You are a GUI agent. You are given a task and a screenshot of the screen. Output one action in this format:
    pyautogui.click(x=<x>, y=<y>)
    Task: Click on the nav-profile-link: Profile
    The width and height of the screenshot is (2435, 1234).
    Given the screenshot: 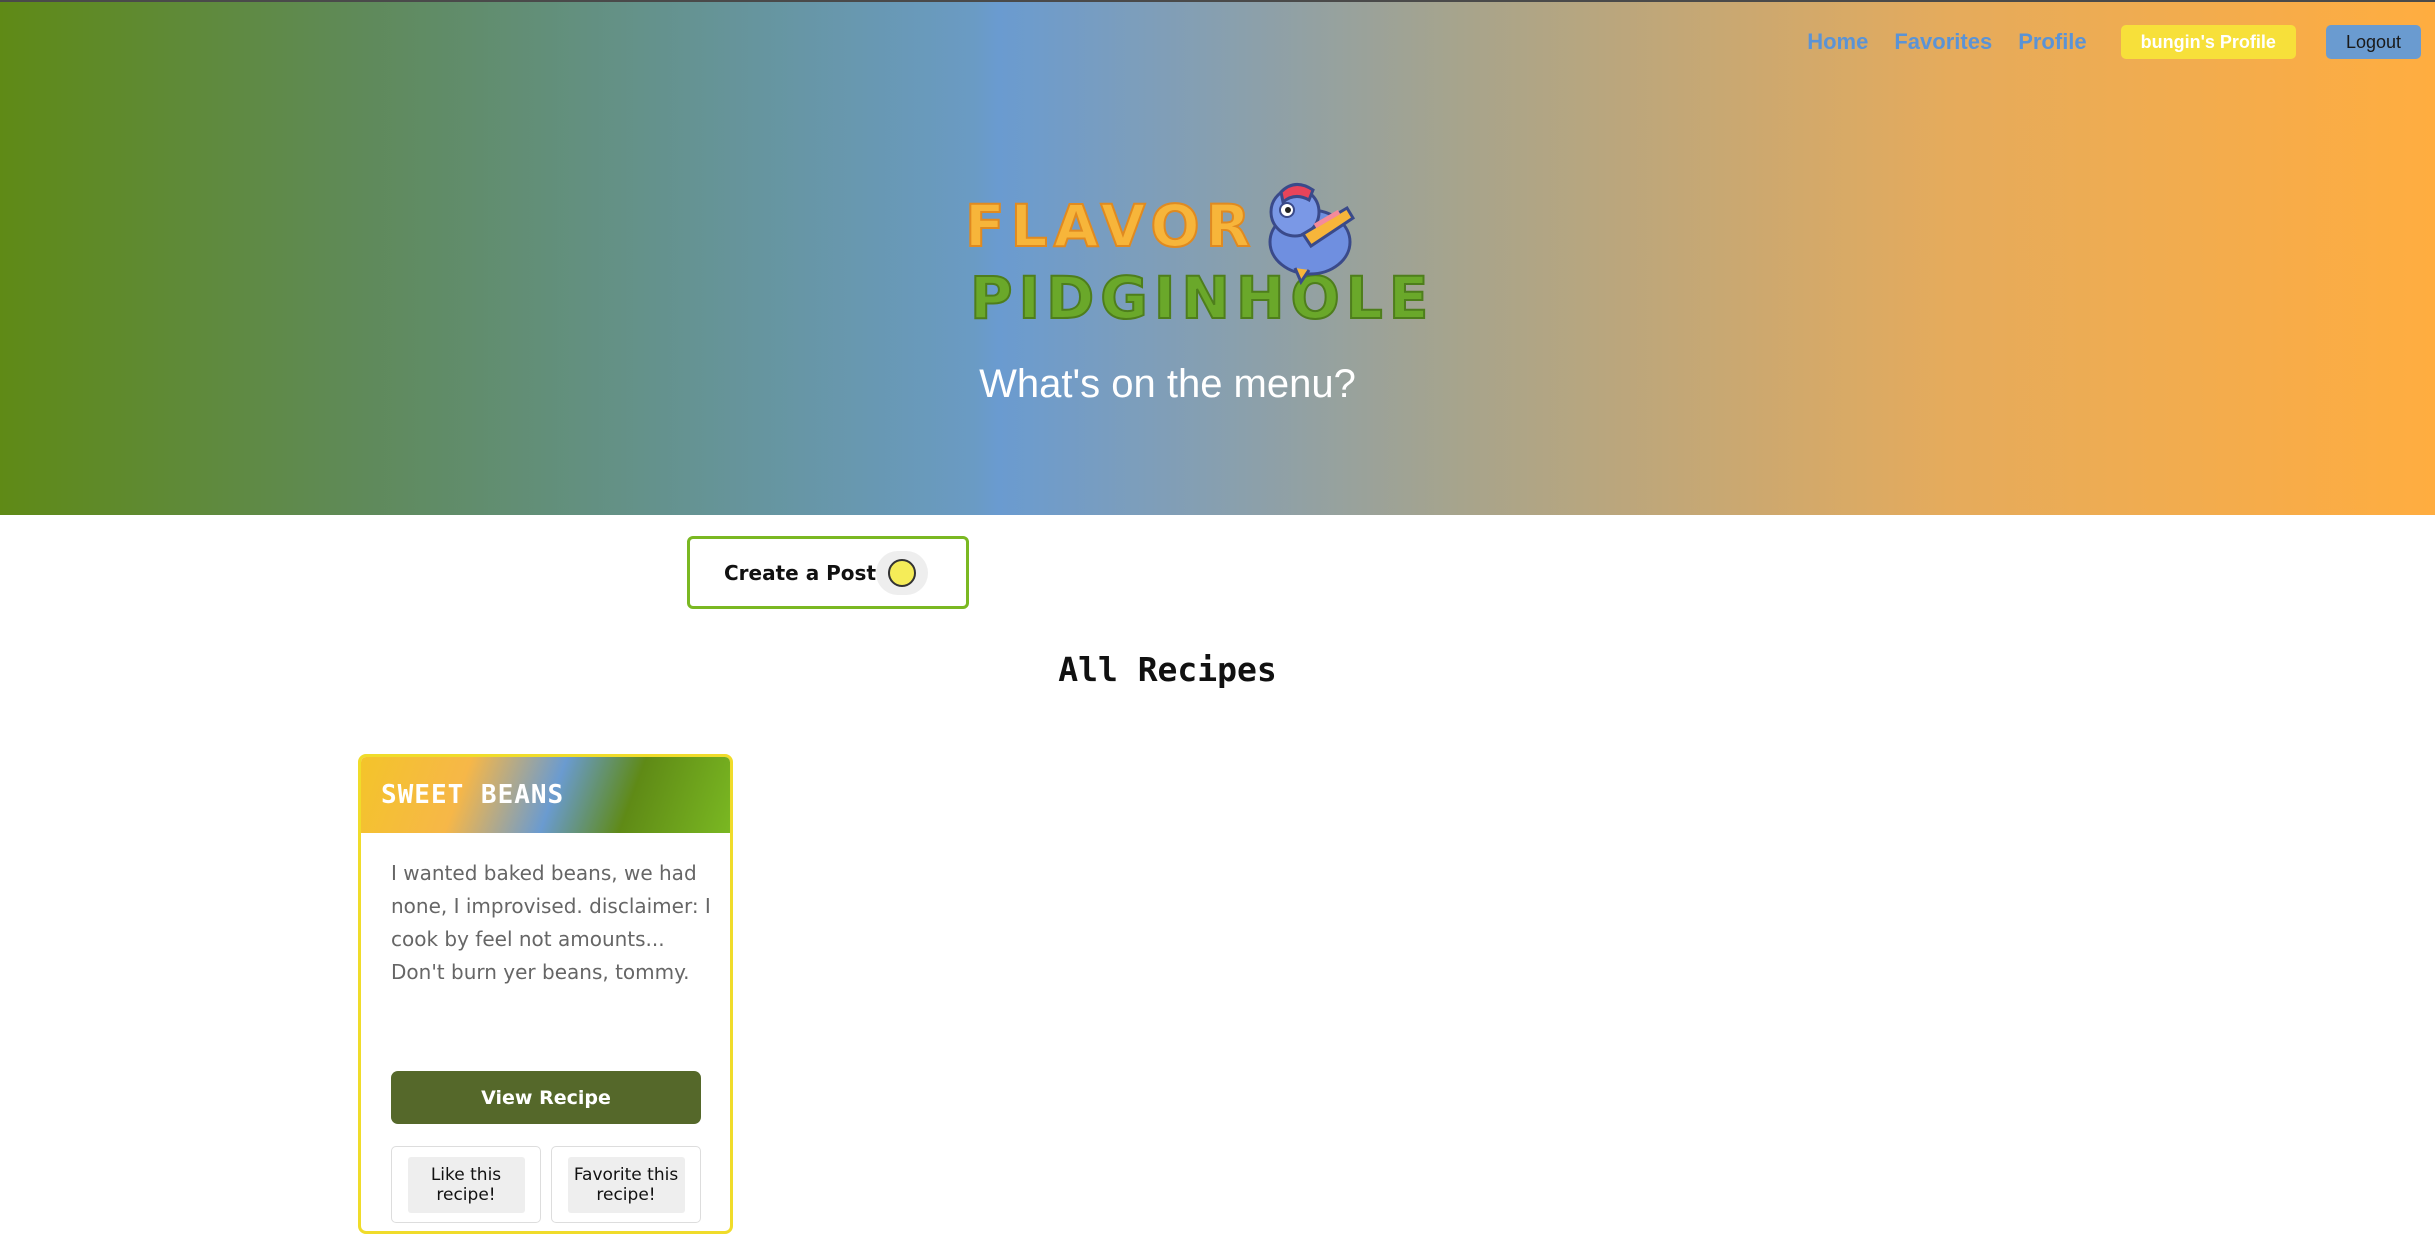 What is the action you would take?
    pyautogui.click(x=2052, y=42)
    